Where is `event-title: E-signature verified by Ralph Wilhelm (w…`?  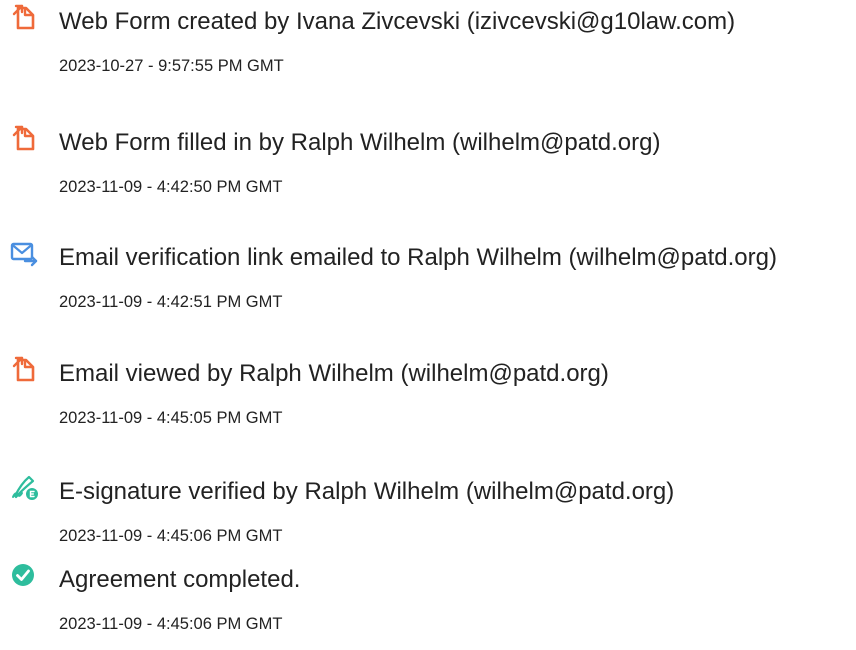 event-title: E-signature verified by Ralph Wilhelm (w… is located at coordinates (367, 491).